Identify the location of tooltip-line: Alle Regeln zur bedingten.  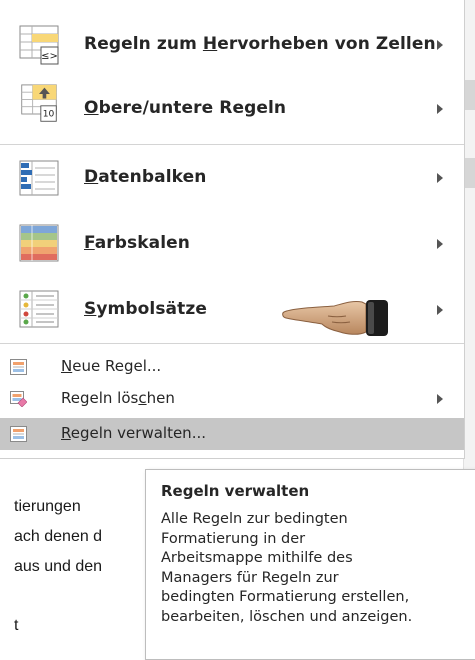
(254, 519).